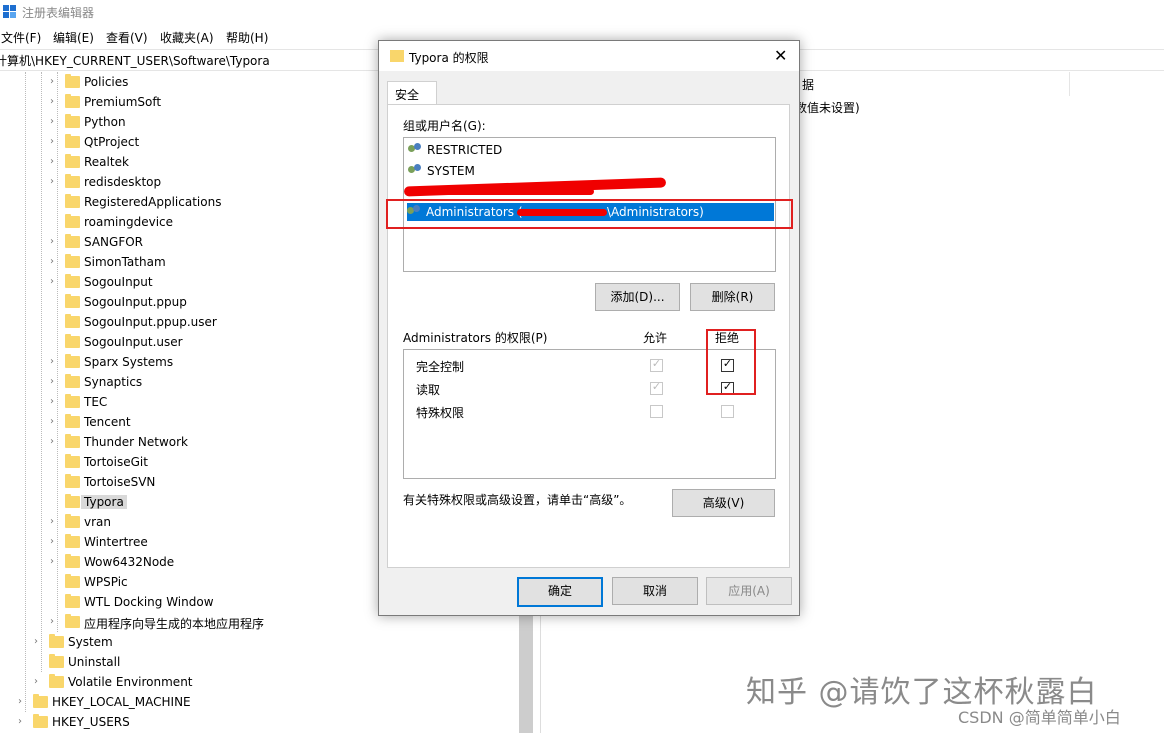 The image size is (1164, 733). I want to click on tree-item-label: 应用程序向导生成的本地应用程序, so click(174, 624).